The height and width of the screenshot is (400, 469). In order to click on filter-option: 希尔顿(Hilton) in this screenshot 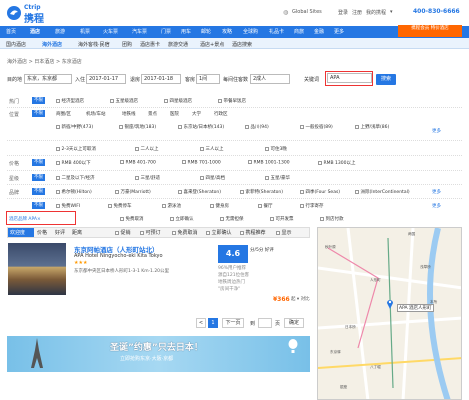, I will do `click(74, 192)`.